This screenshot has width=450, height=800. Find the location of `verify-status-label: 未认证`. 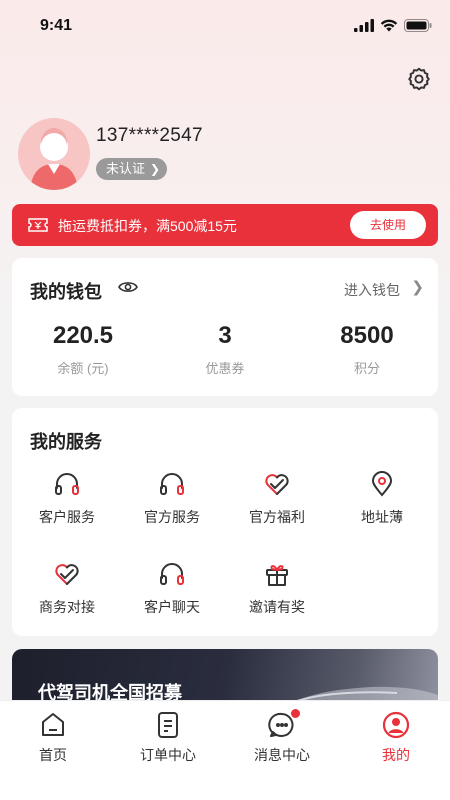

verify-status-label: 未认证 is located at coordinates (126, 168).